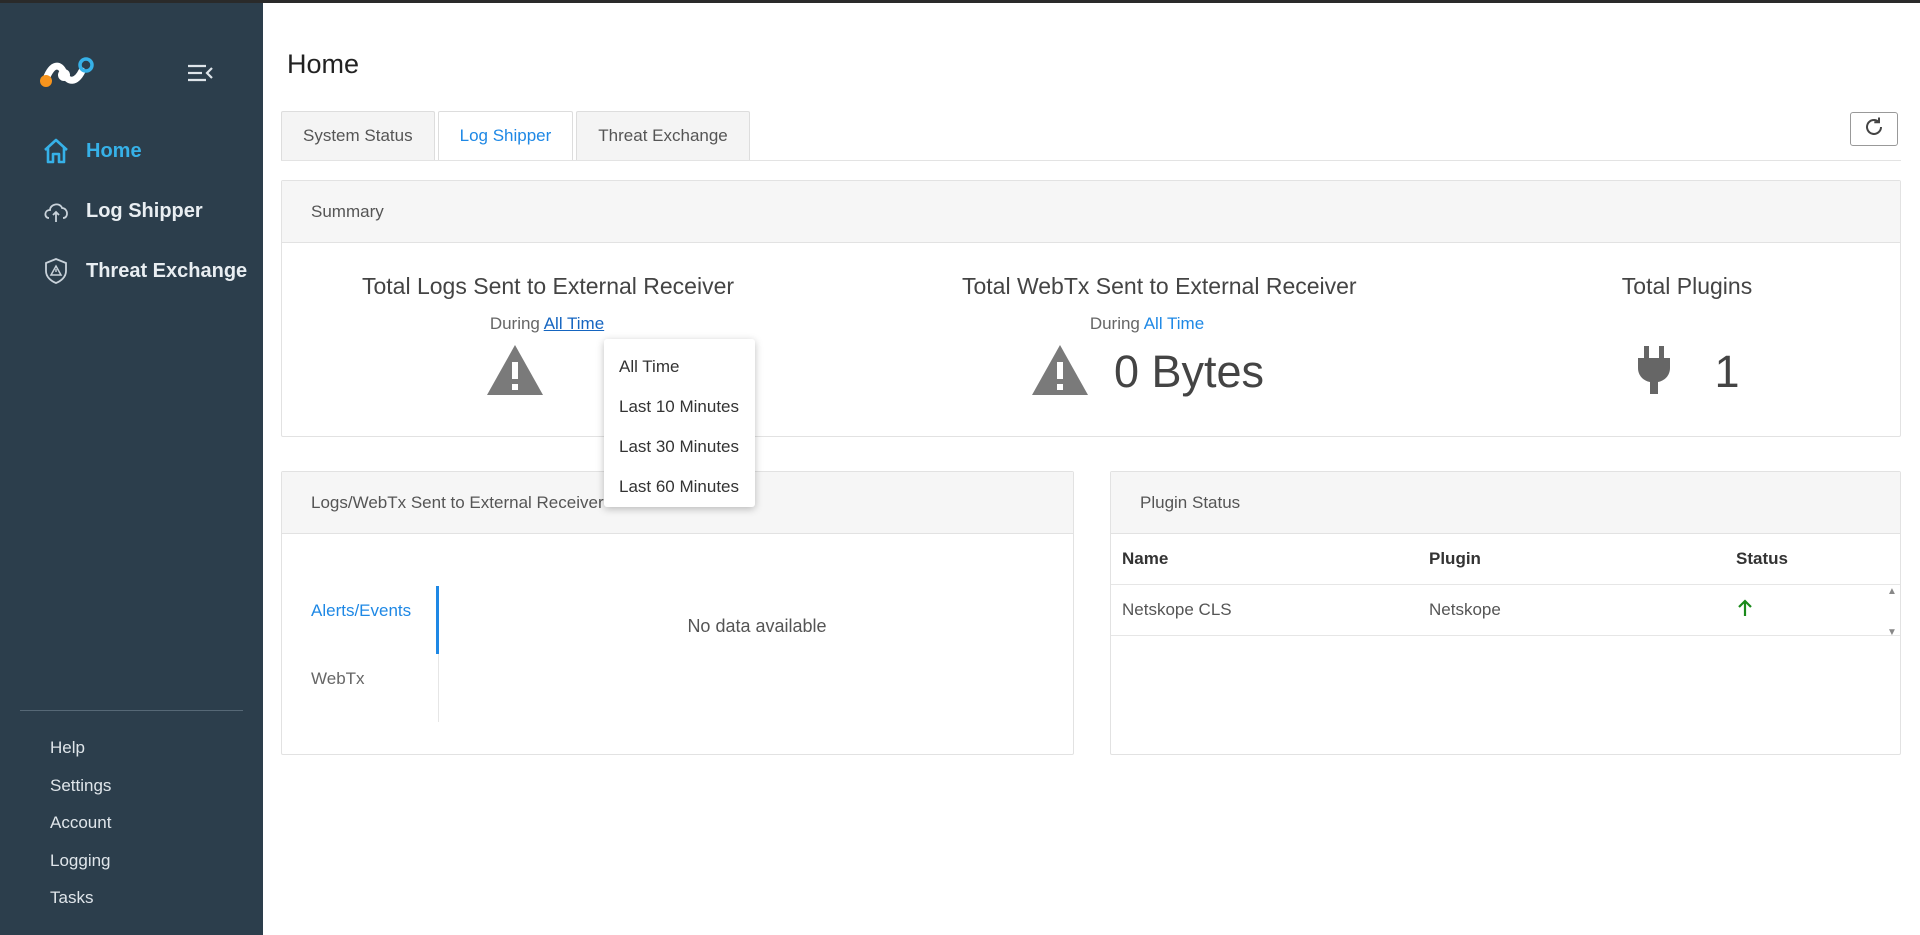  I want to click on page-title: Home, so click(323, 64).